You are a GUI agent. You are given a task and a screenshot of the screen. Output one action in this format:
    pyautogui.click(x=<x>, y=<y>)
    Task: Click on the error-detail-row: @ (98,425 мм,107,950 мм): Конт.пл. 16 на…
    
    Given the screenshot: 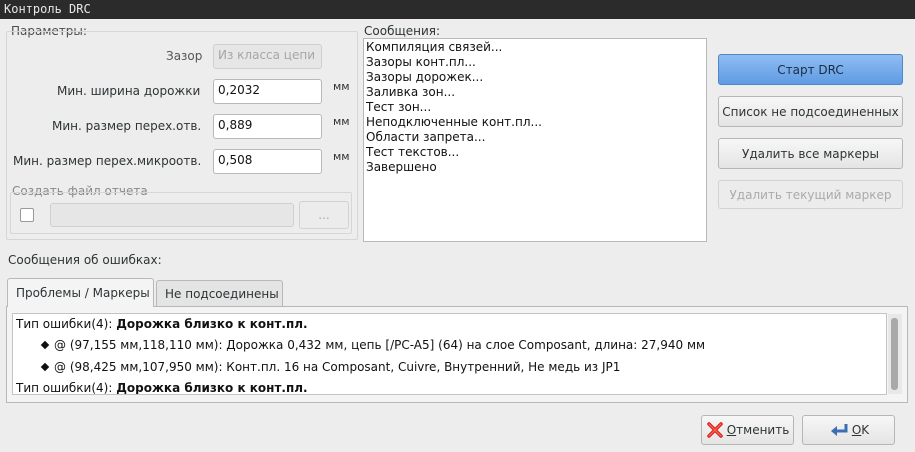 What is the action you would take?
    pyautogui.click(x=330, y=367)
    